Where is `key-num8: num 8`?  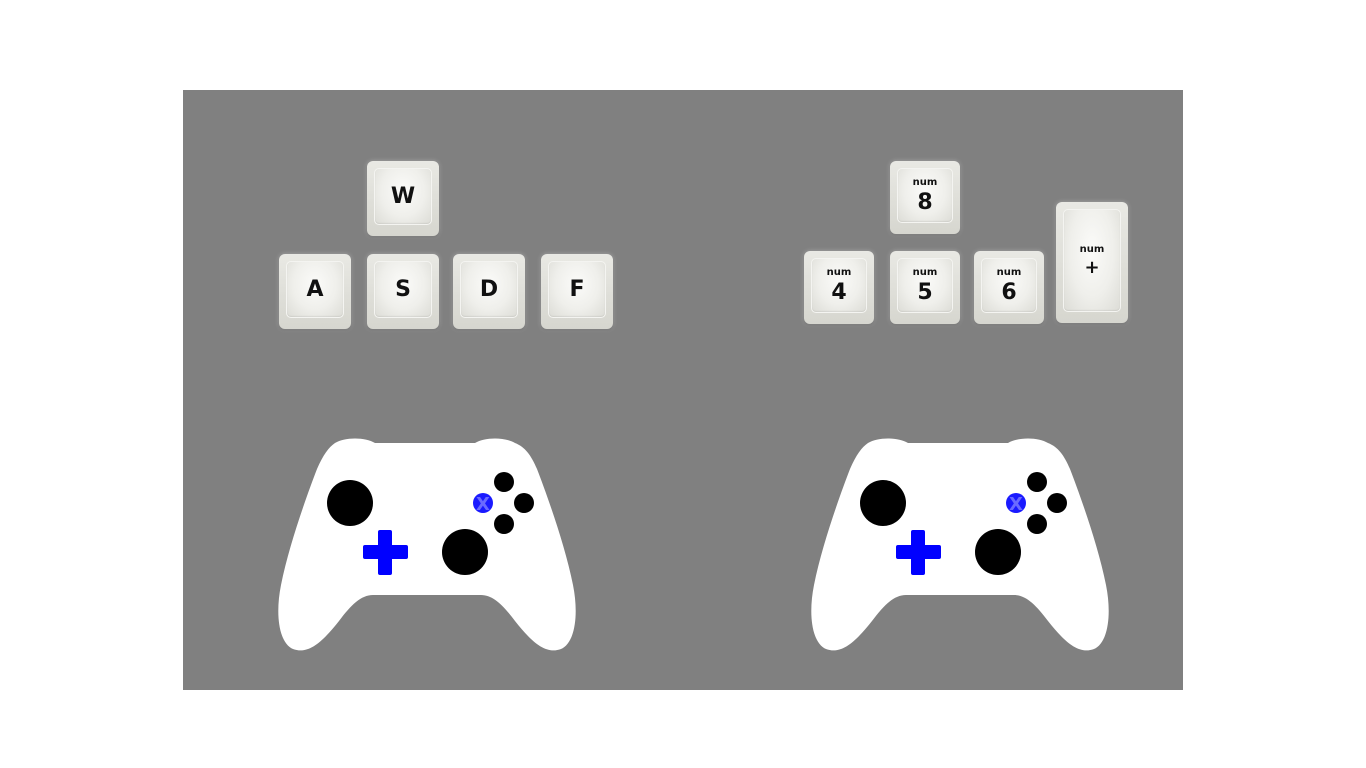 key-num8: num 8 is located at coordinates (925, 197).